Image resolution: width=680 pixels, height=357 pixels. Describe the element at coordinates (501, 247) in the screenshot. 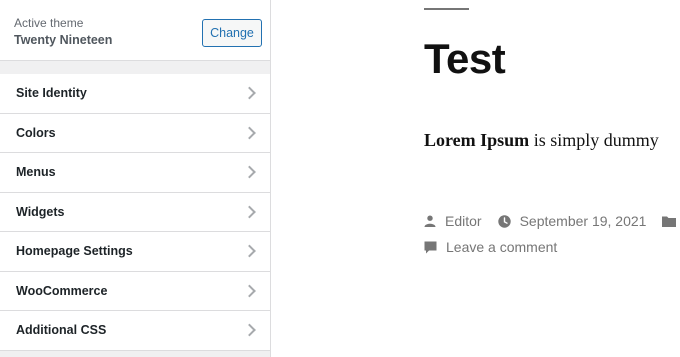

I see `leave-comment-link: Leave a comment` at that location.